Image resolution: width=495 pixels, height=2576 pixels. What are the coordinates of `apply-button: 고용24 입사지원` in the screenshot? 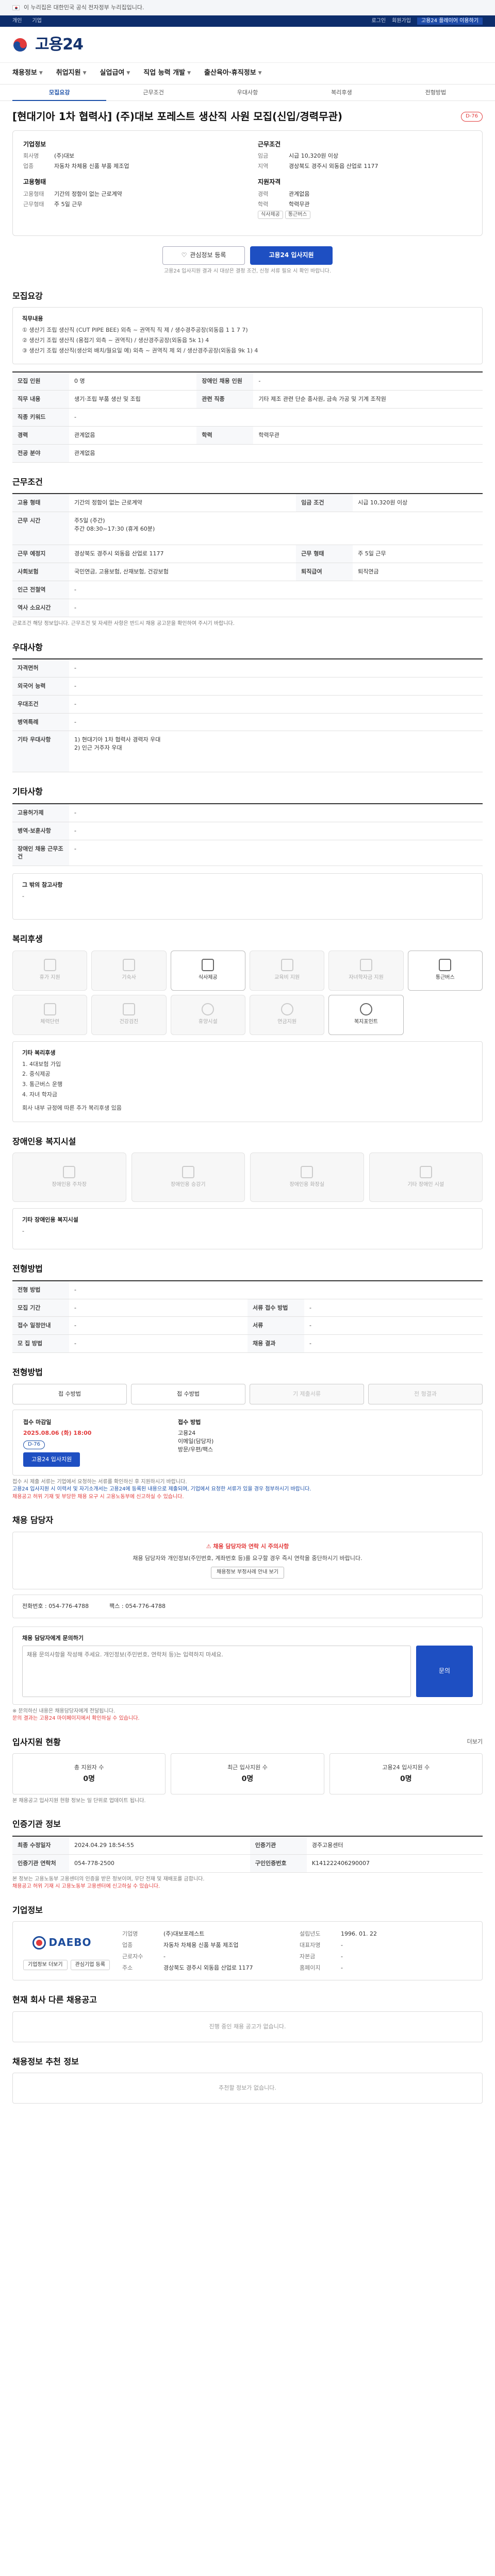 It's located at (291, 255).